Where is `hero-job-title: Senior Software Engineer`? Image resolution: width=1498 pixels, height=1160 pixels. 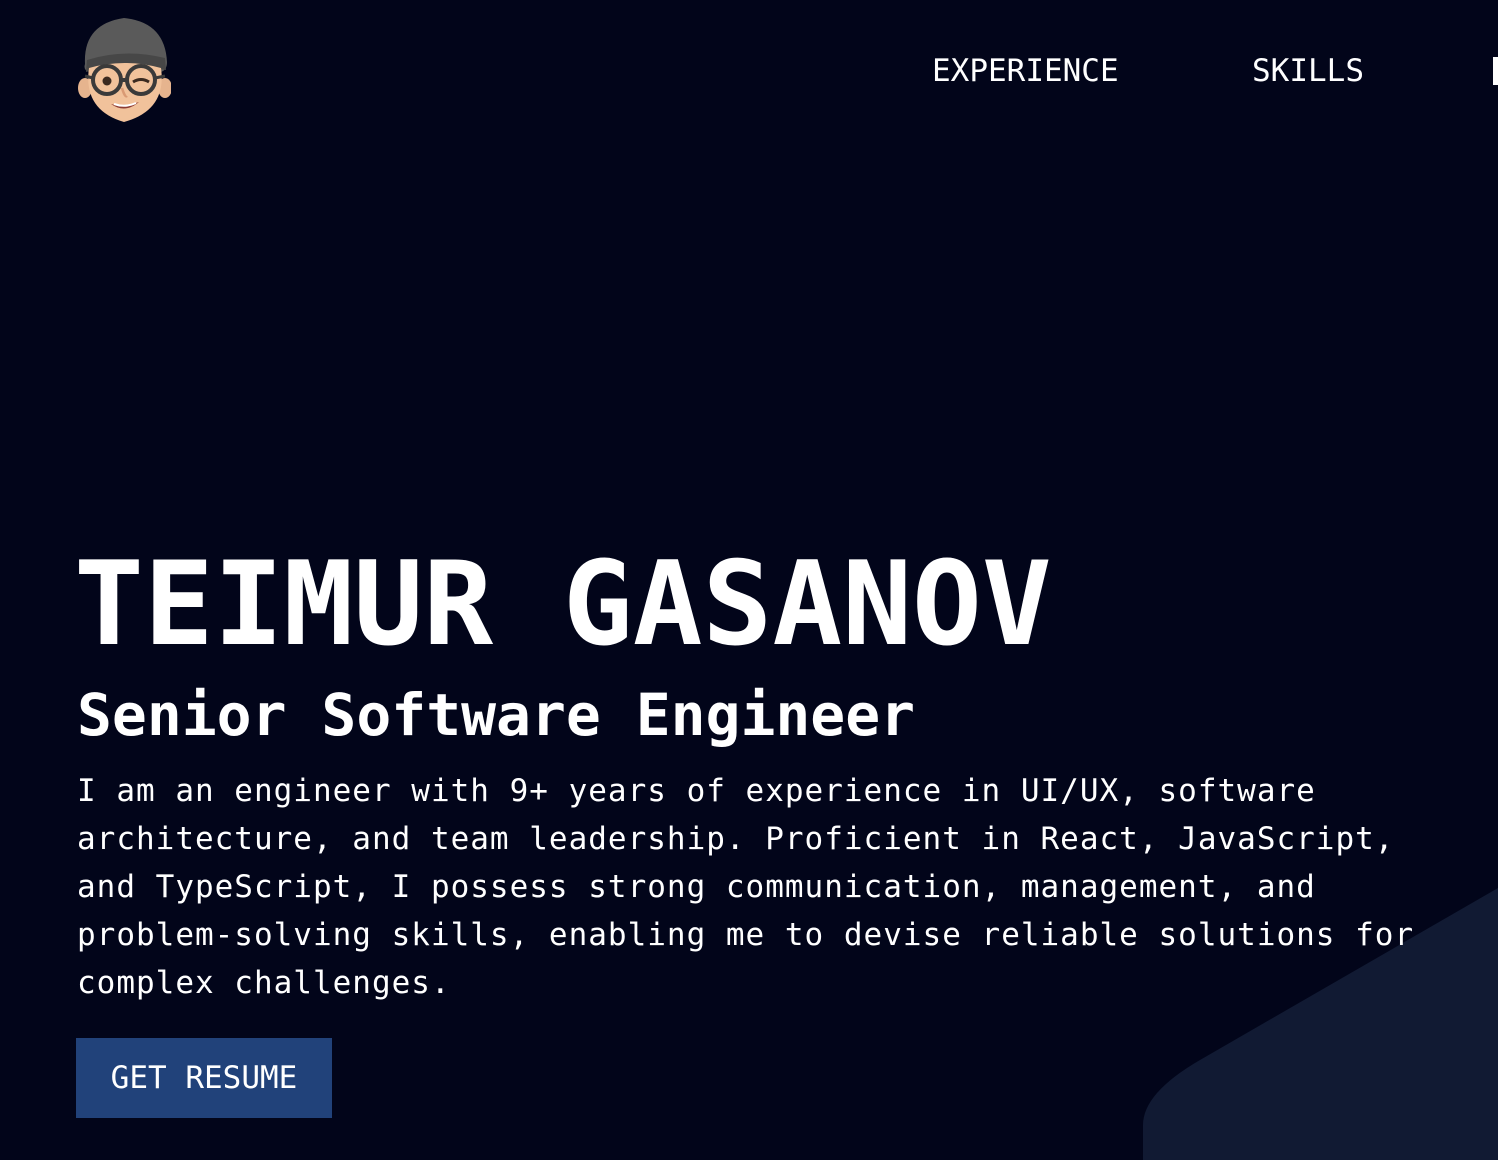
hero-job-title: Senior Software Engineer is located at coordinates (496, 715).